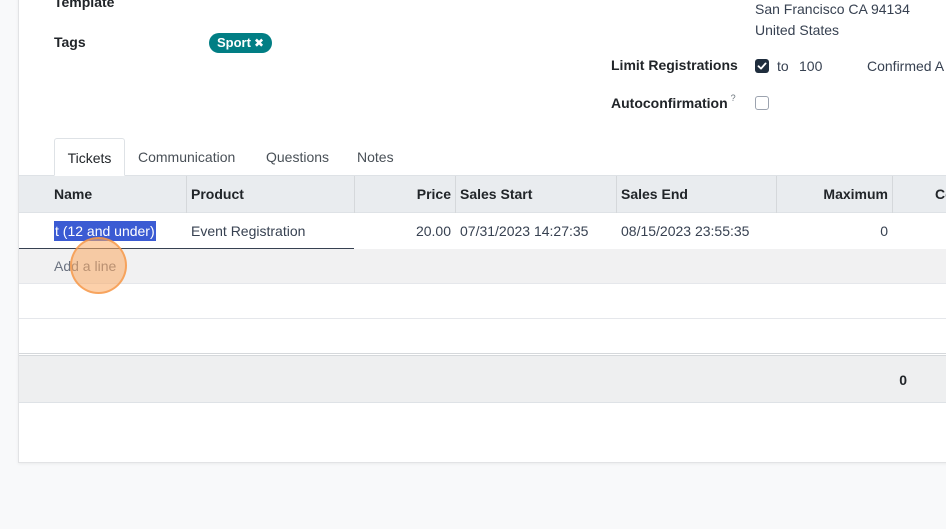 The width and height of the screenshot is (946, 529). Describe the element at coordinates (669, 103) in the screenshot. I see `autoconfirmation-text: Autoconfirmation` at that location.